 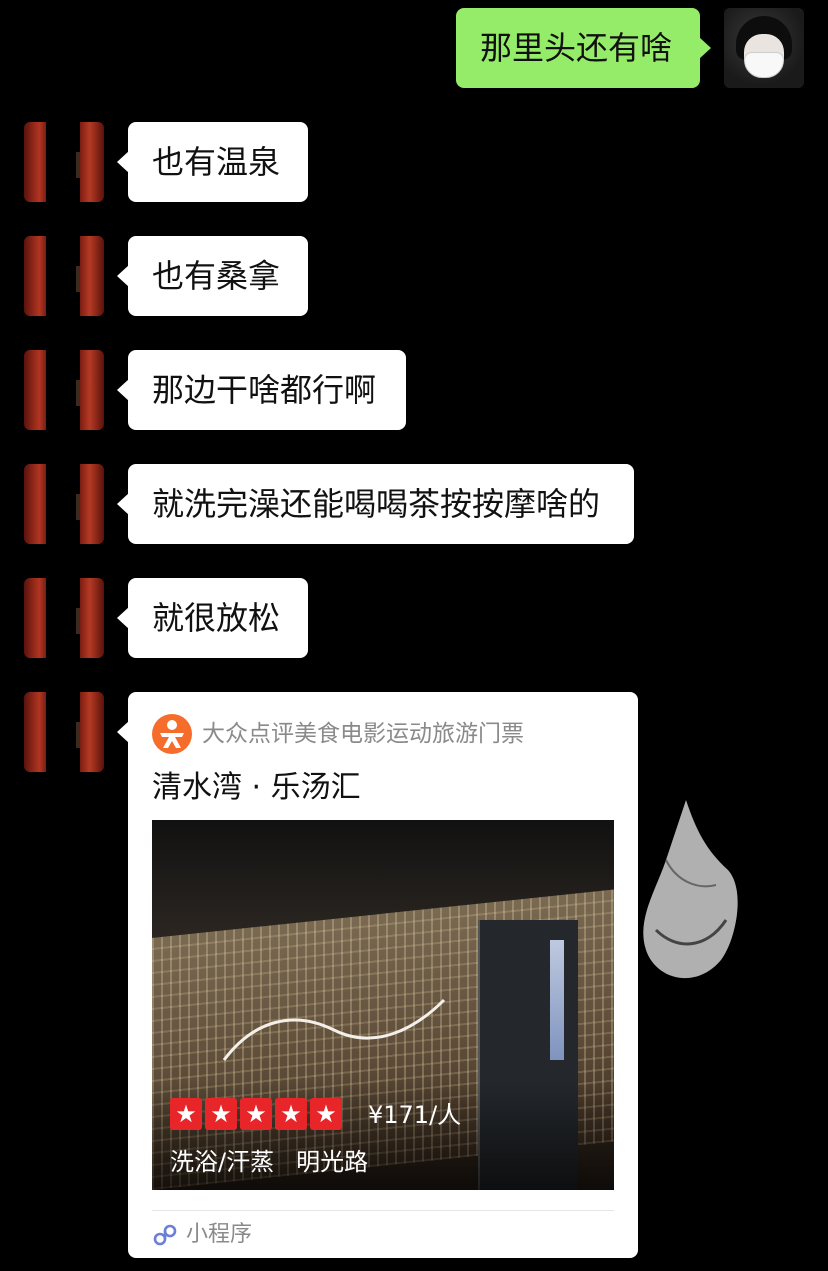 I want to click on tag-location: 明光路, so click(x=332, y=1162).